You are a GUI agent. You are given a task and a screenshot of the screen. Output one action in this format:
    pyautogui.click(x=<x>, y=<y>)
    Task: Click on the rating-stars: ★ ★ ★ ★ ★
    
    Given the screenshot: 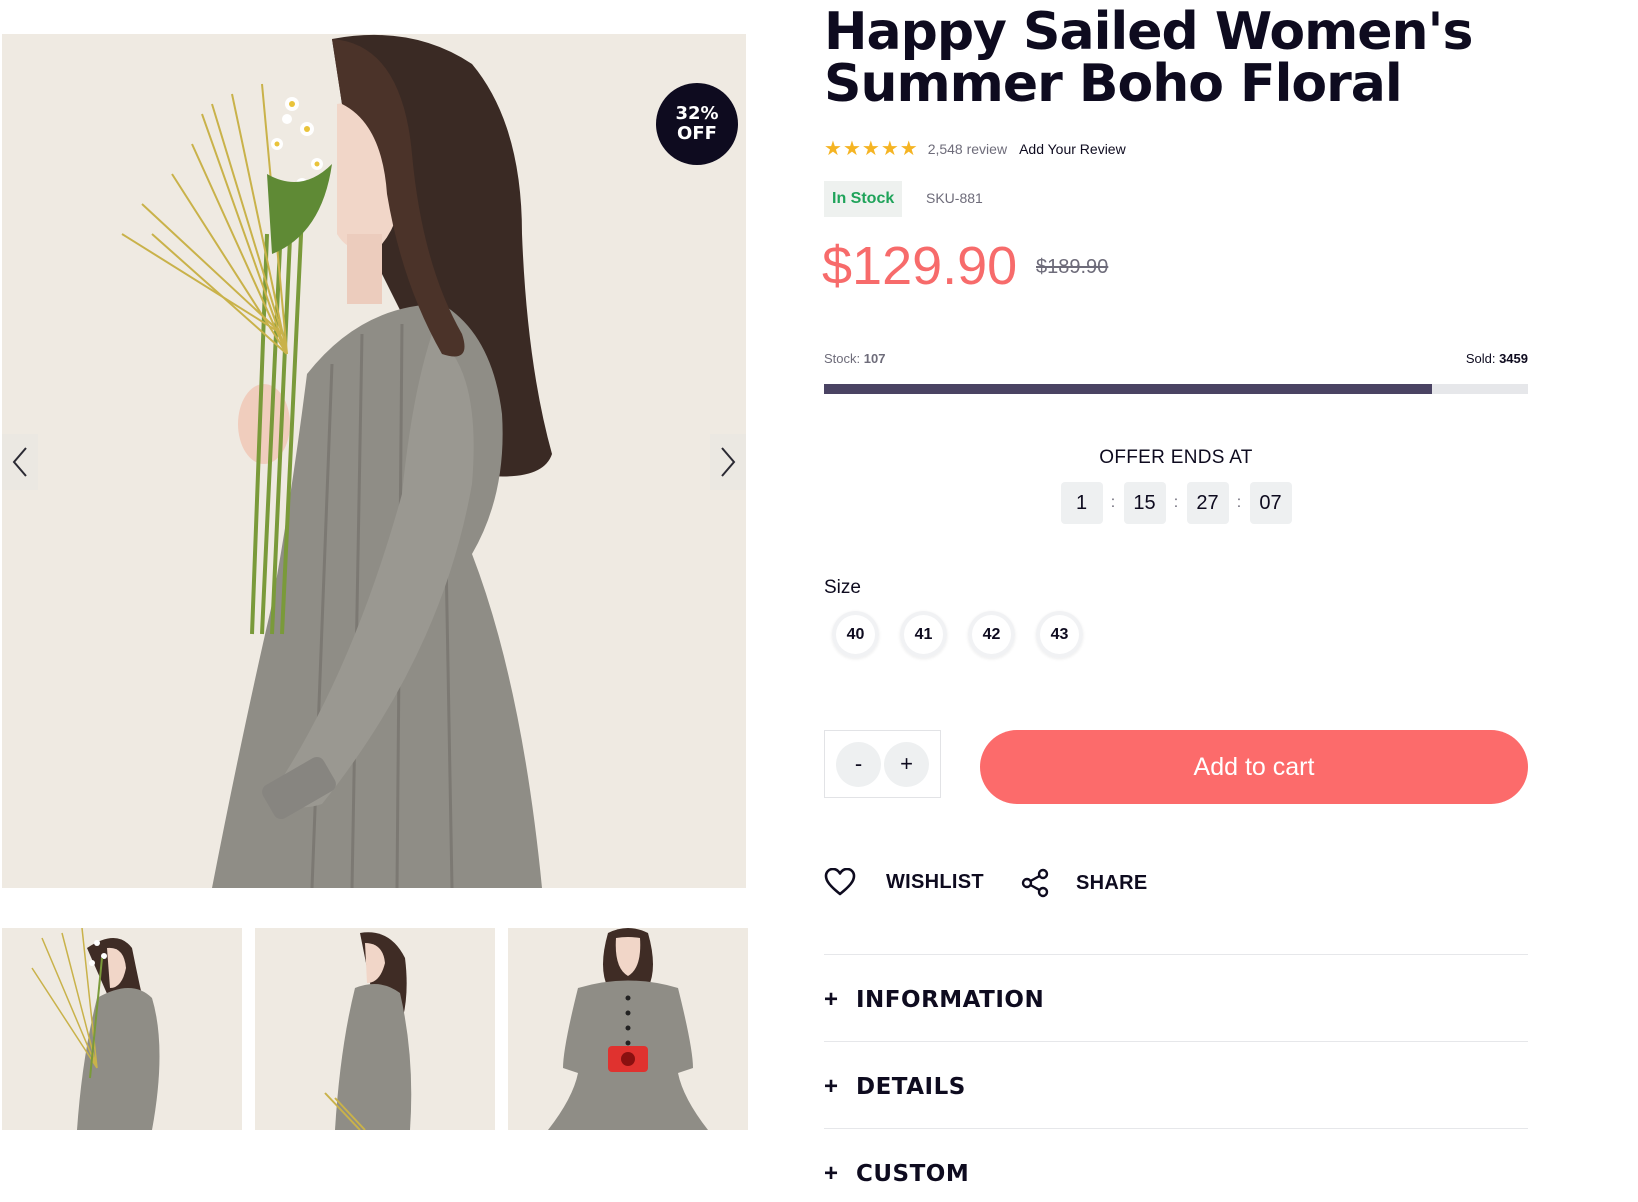 What is the action you would take?
    pyautogui.click(x=871, y=149)
    